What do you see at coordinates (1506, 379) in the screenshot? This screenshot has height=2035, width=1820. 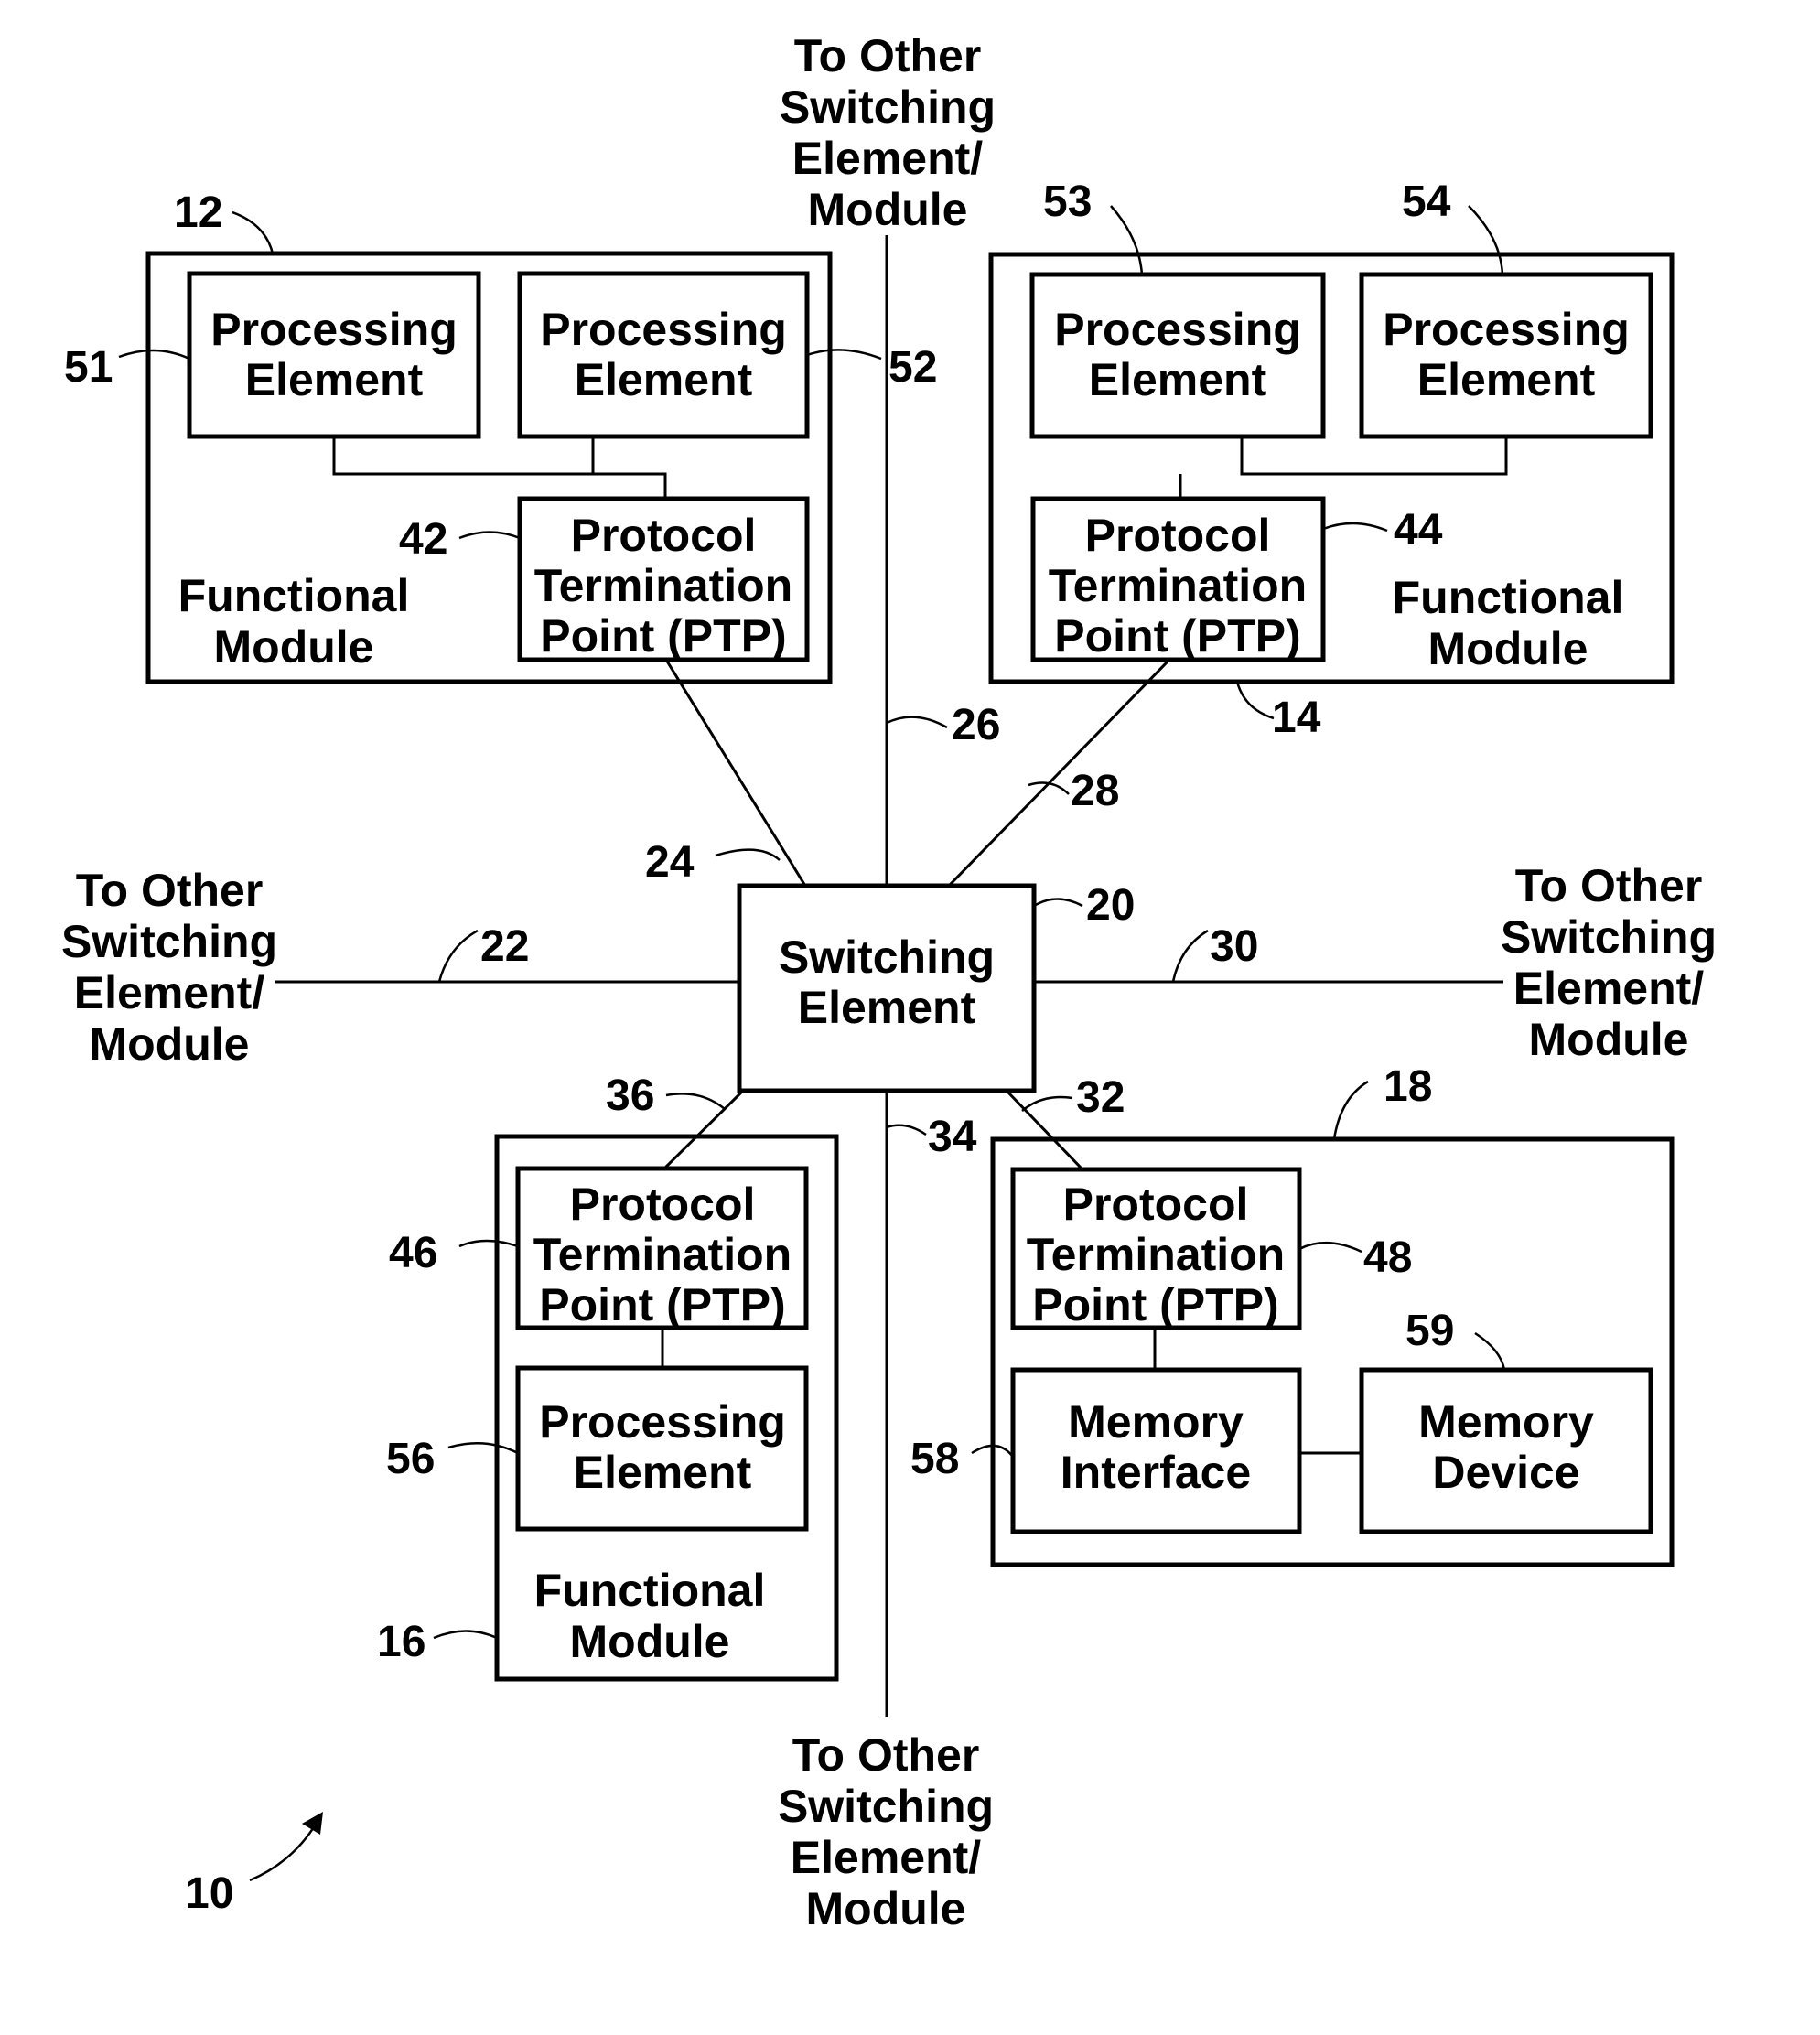 I see `pe-54-line2: Element` at bounding box center [1506, 379].